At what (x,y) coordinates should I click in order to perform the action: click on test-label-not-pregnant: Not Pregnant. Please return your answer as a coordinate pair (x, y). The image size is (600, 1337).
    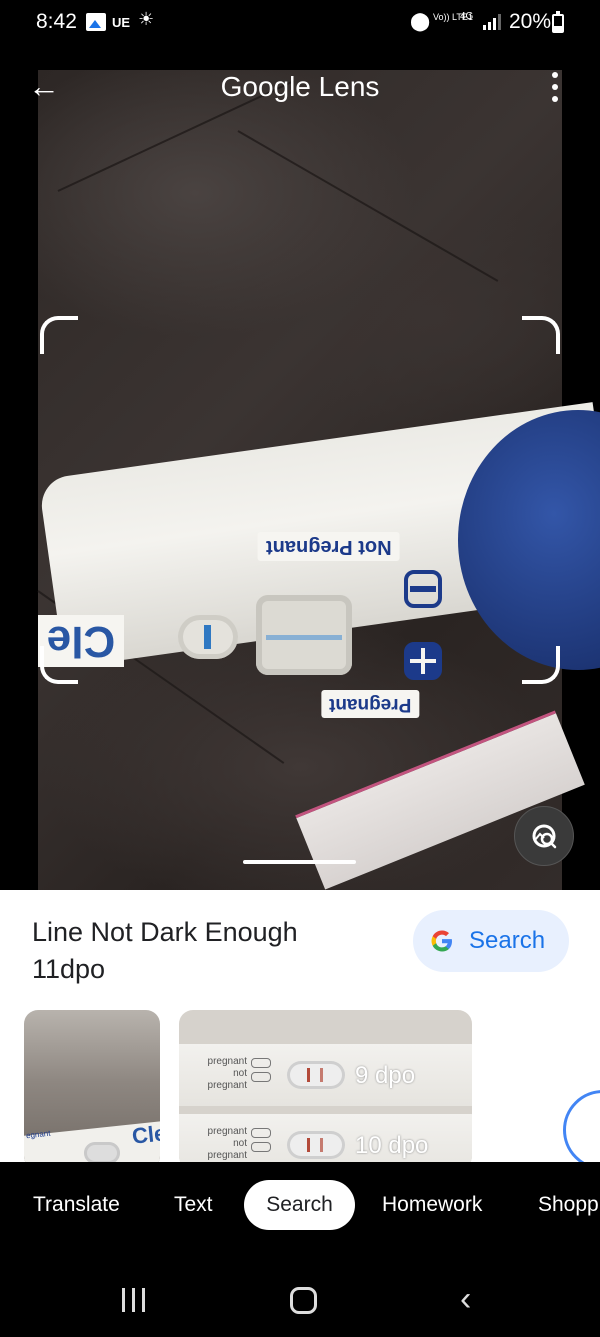
    Looking at the image, I should click on (329, 546).